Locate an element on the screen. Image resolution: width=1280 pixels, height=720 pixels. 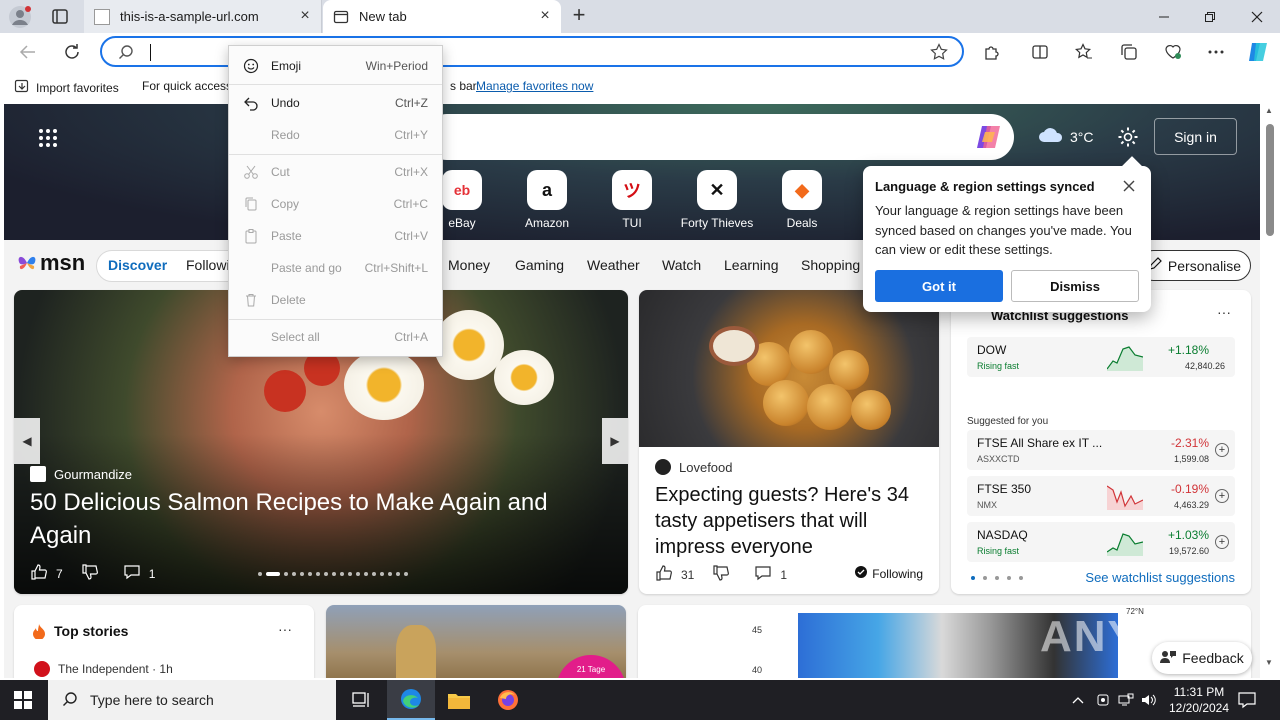
edge-taskbar-icon is located at coordinates (411, 700).